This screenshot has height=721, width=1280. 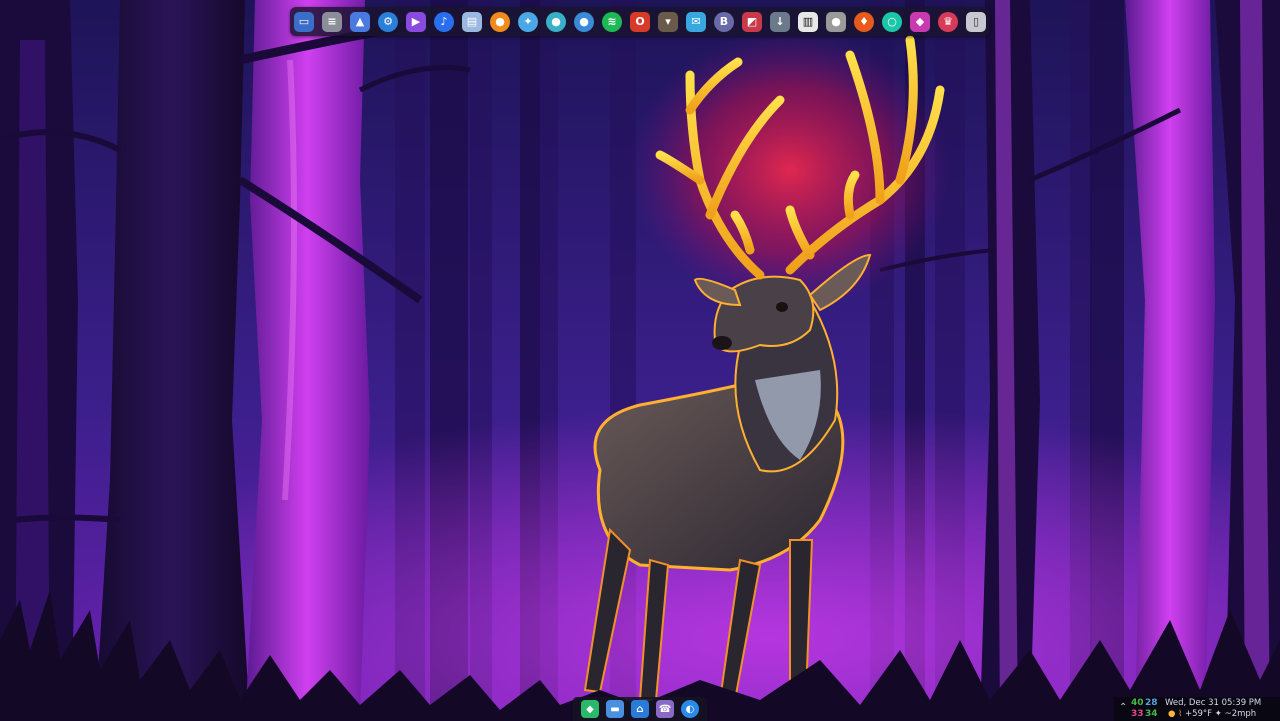 I want to click on user-icon: ●, so click(x=584, y=21).